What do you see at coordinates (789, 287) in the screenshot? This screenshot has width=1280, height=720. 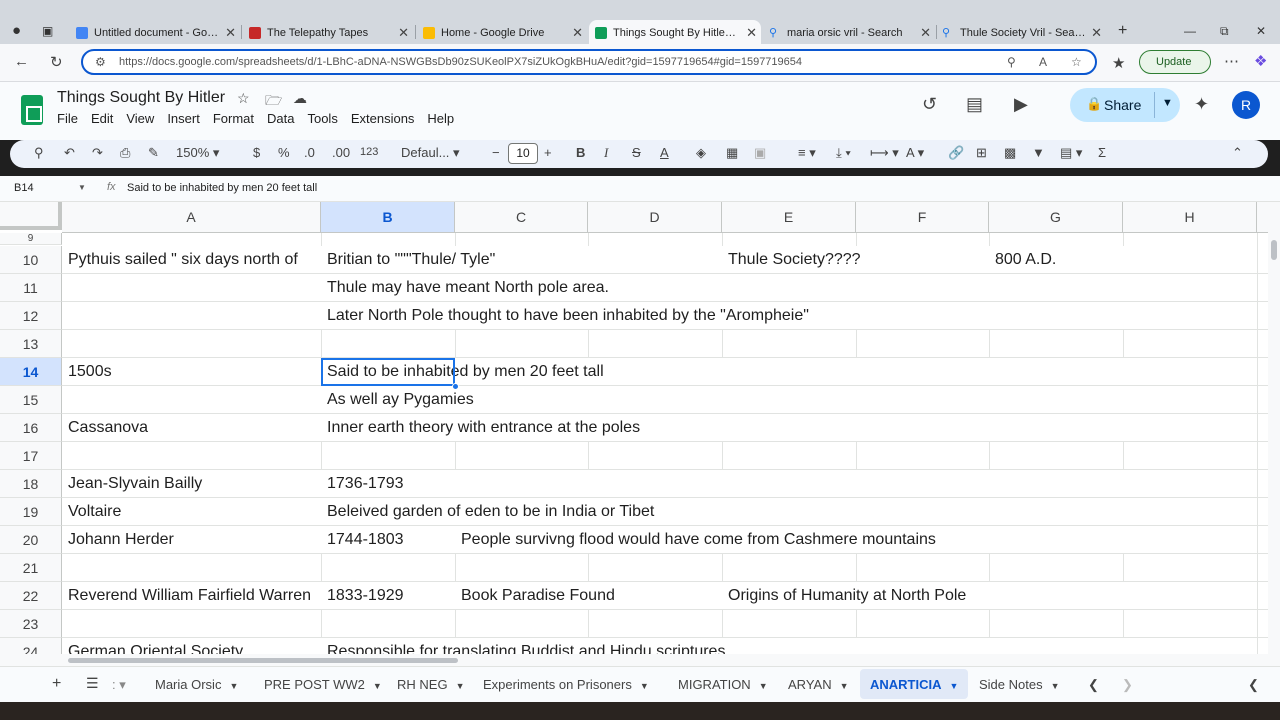 I see `cell-b11: Thule may have meant North pole area.` at bounding box center [789, 287].